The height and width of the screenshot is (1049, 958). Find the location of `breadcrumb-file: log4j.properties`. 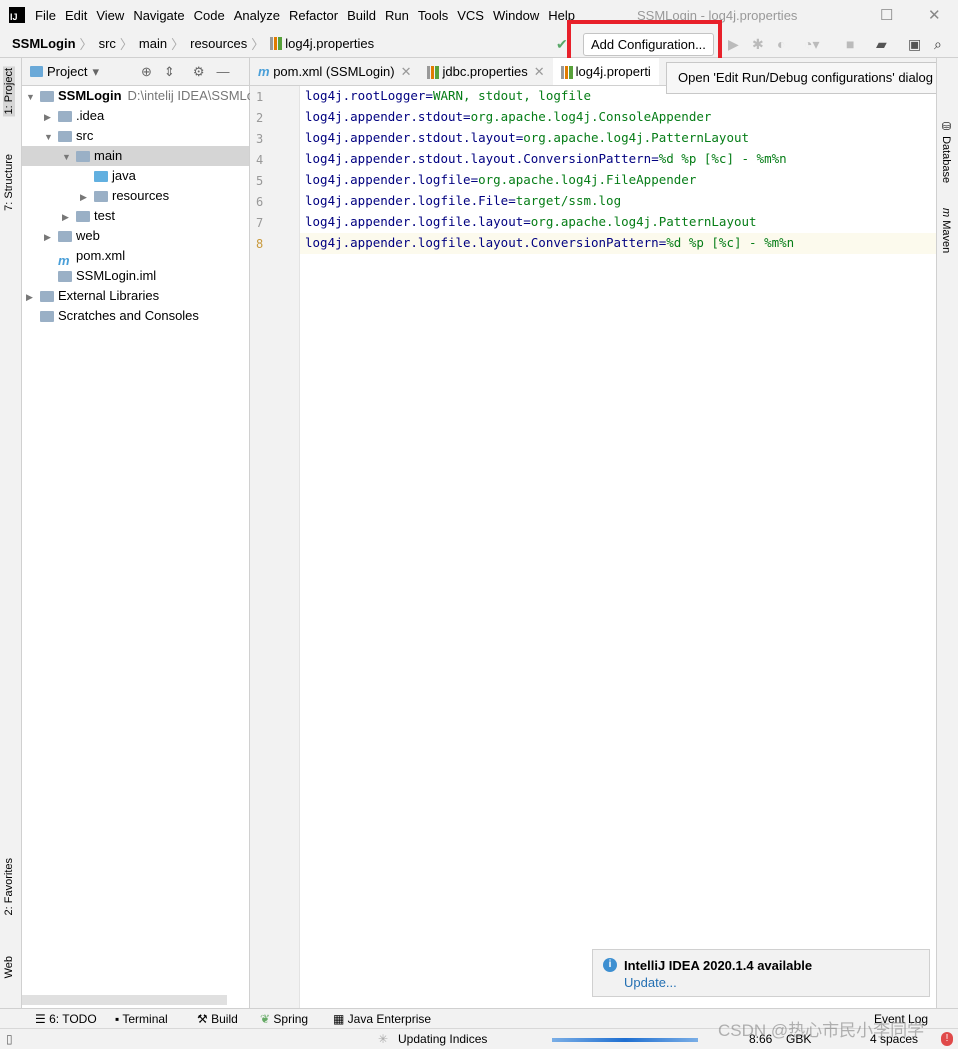

breadcrumb-file: log4j.properties is located at coordinates (329, 43).